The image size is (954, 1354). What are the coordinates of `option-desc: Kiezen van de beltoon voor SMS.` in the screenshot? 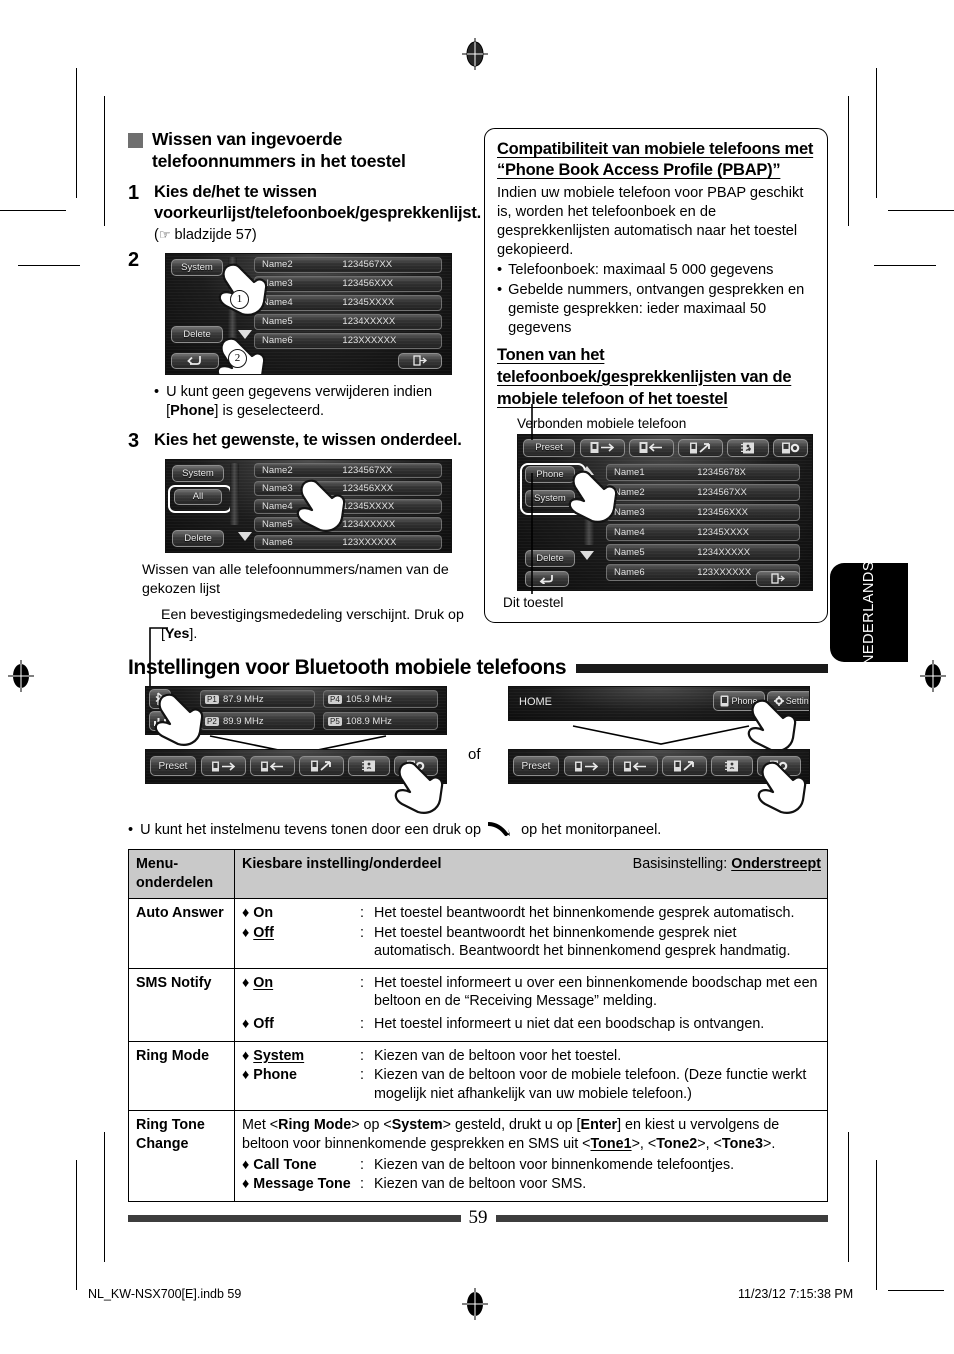 It's located at (480, 1184).